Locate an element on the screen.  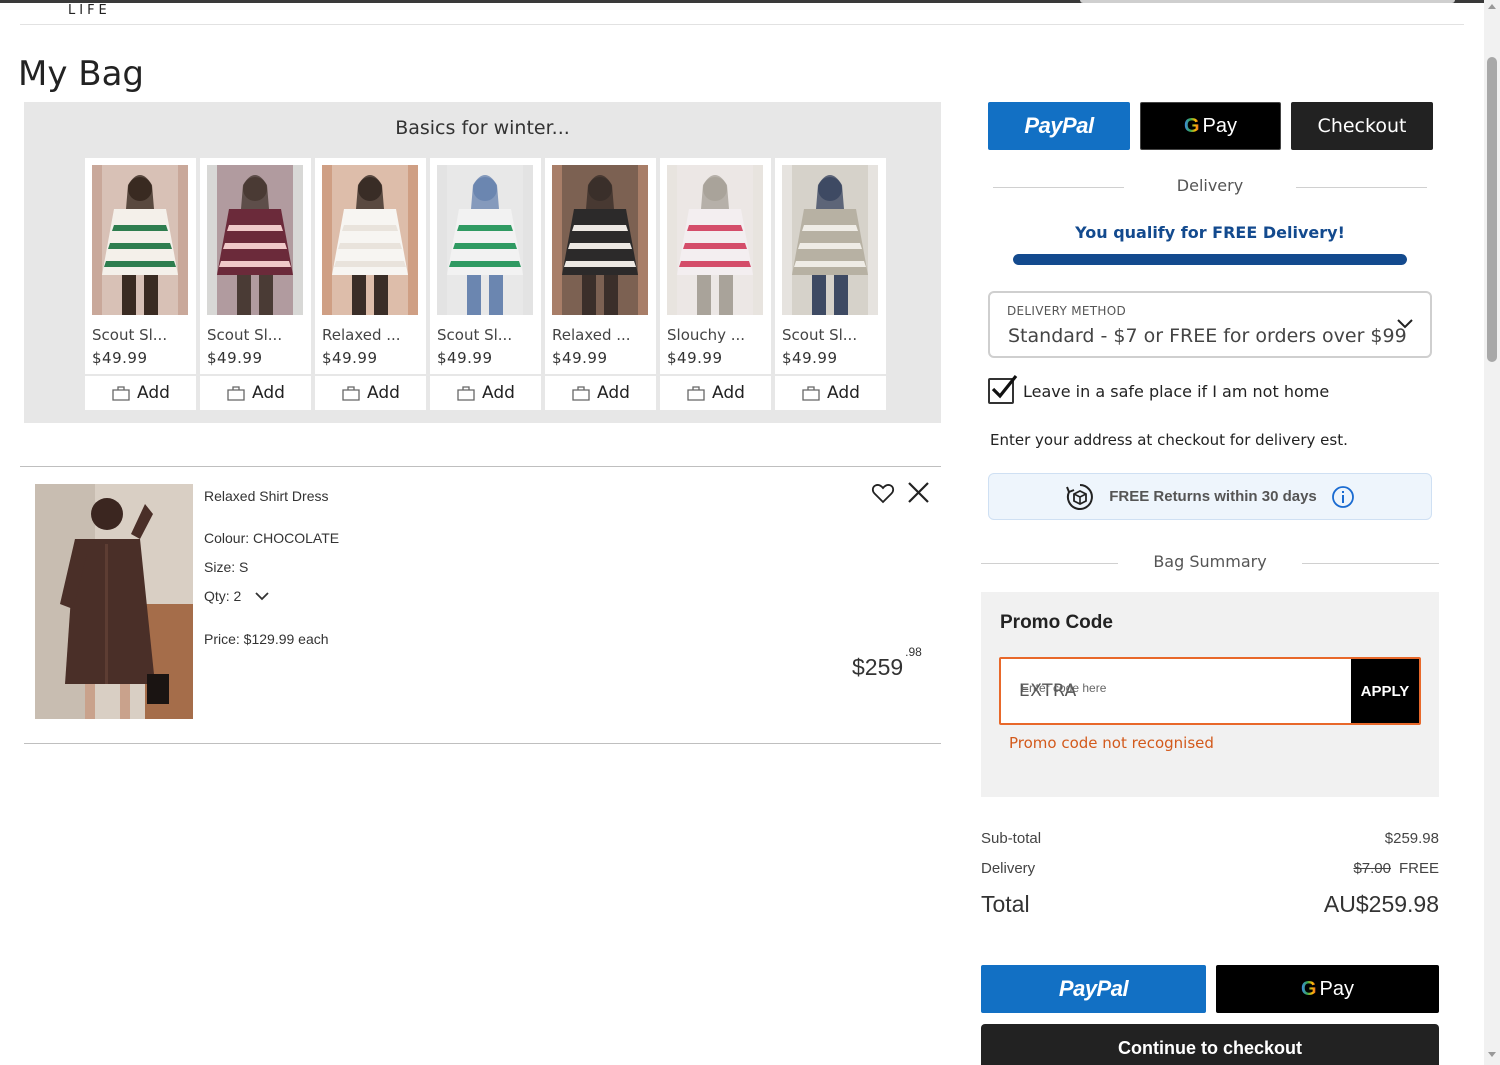
line-total-cents: .98 is located at coordinates (913, 652).